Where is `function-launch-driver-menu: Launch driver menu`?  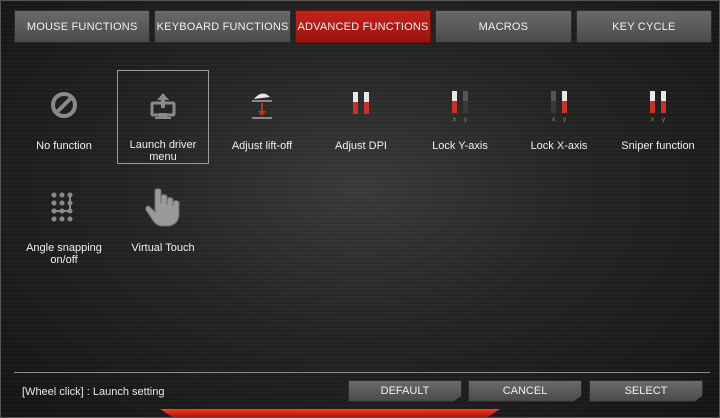
function-launch-driver-menu: Launch driver menu is located at coordinates (163, 117).